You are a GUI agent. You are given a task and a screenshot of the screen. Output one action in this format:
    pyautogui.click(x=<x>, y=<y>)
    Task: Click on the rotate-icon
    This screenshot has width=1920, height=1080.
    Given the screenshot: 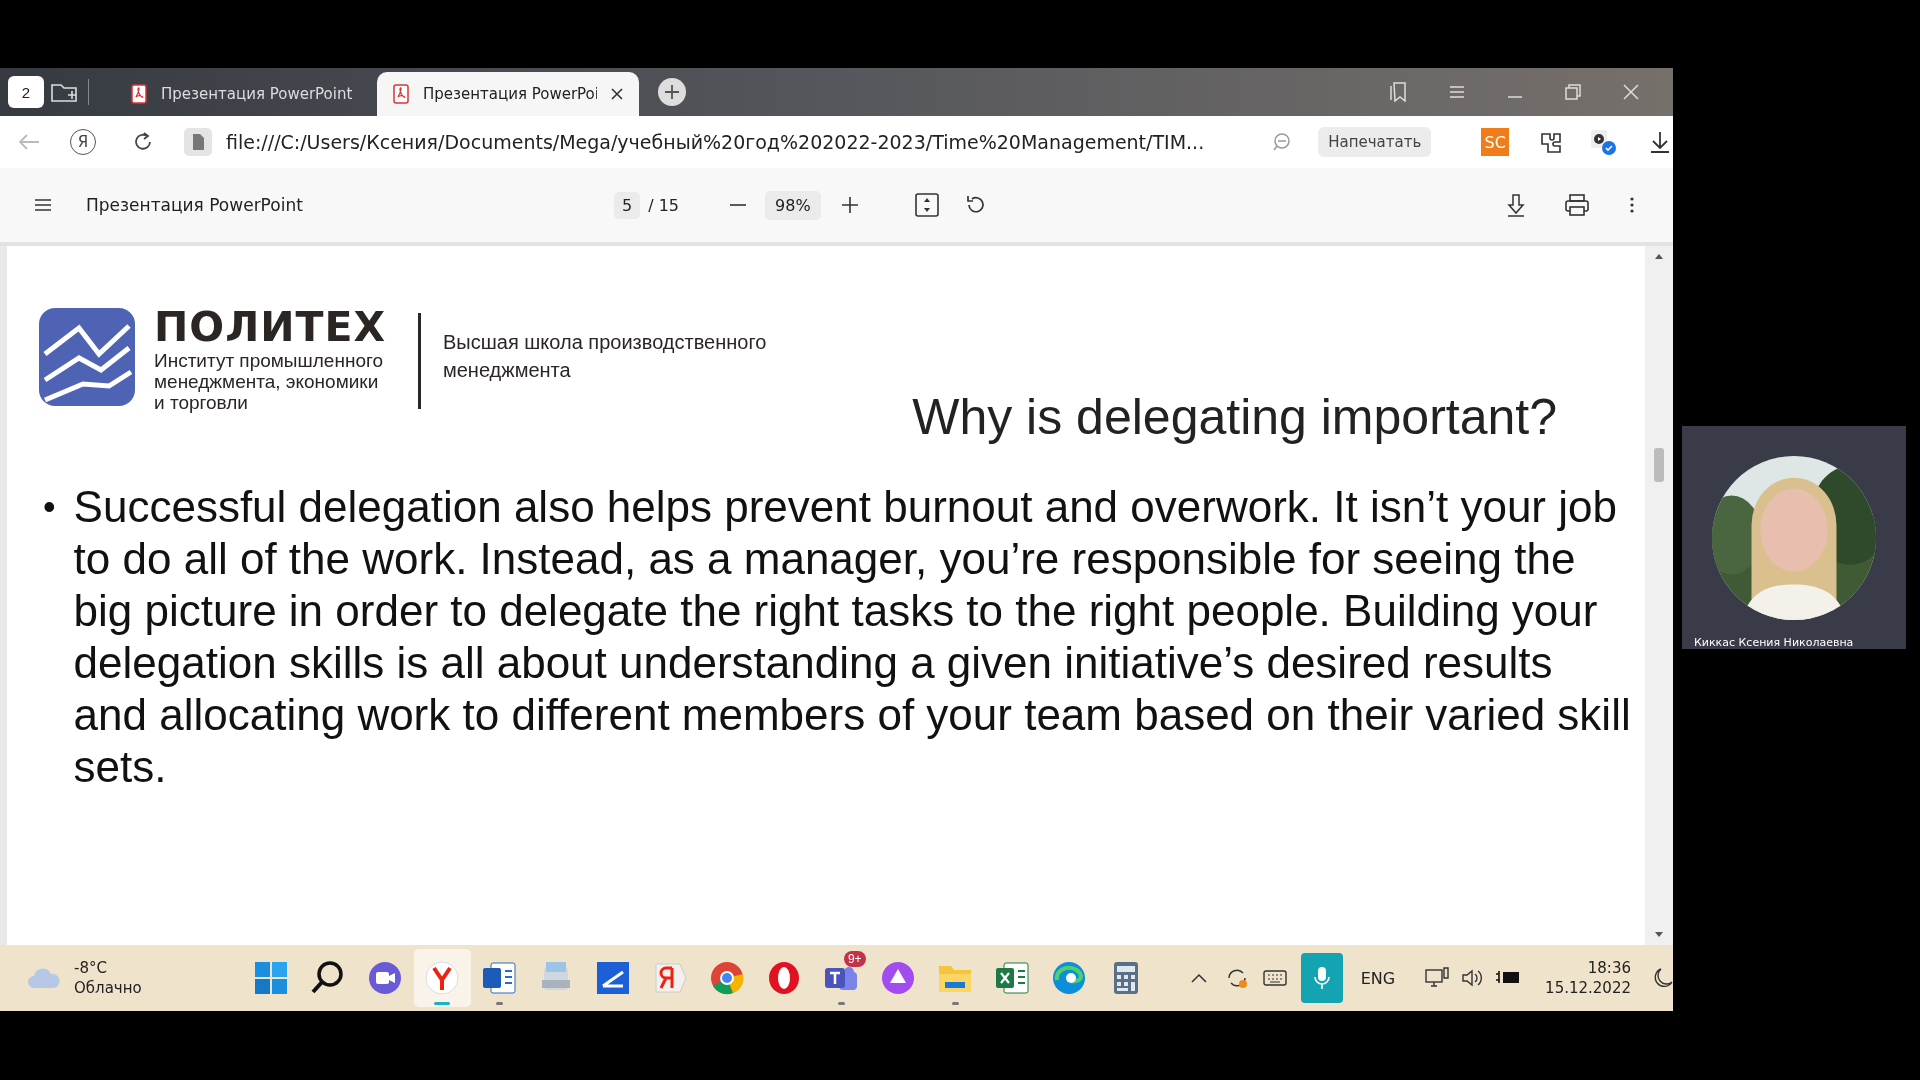 What is the action you would take?
    pyautogui.click(x=975, y=205)
    